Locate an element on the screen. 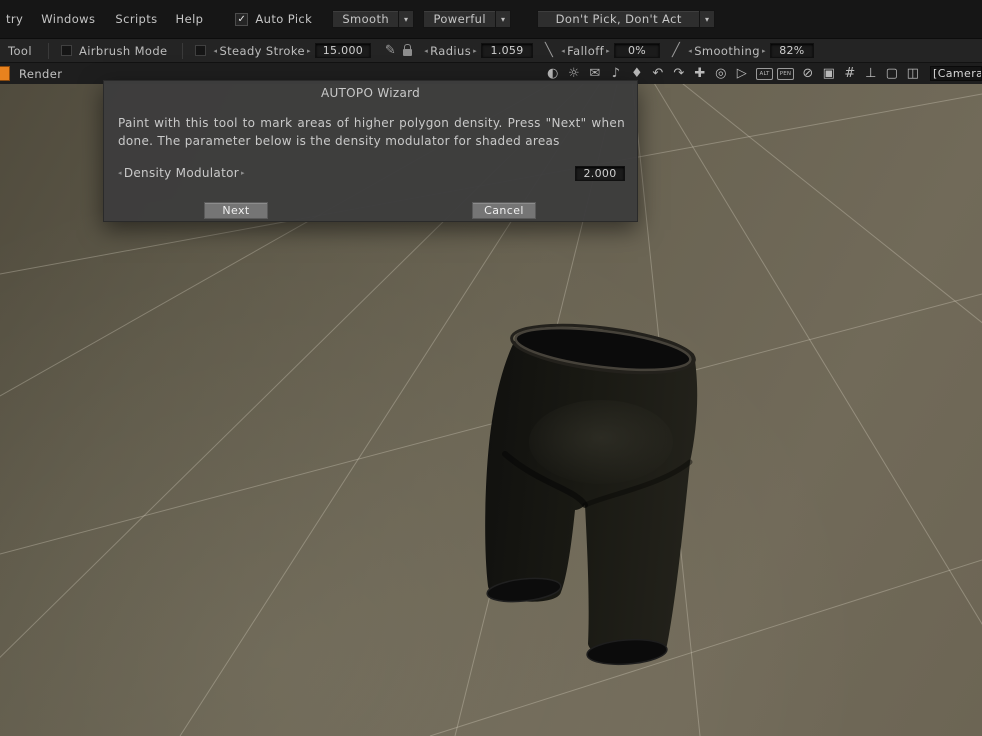 The image size is (982, 736). auto-pick-label: Auto Pick is located at coordinates (284, 19).